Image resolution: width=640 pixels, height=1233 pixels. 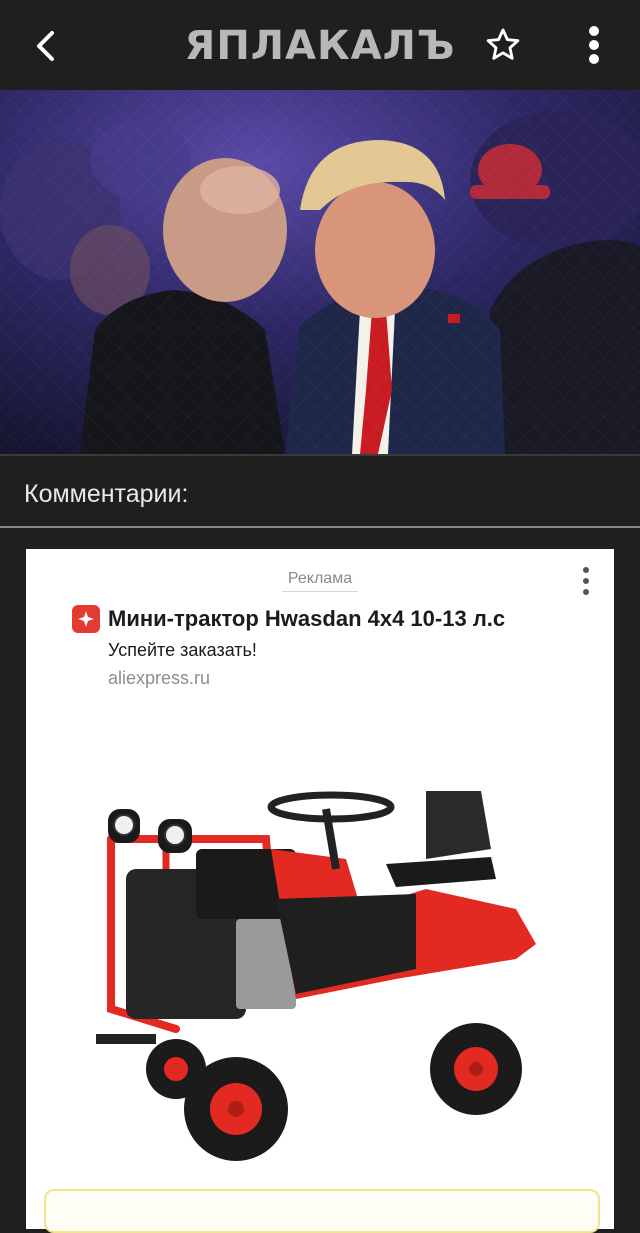 What do you see at coordinates (182, 650) in the screenshot?
I see `ad-subtitle: Успейте заказать!` at bounding box center [182, 650].